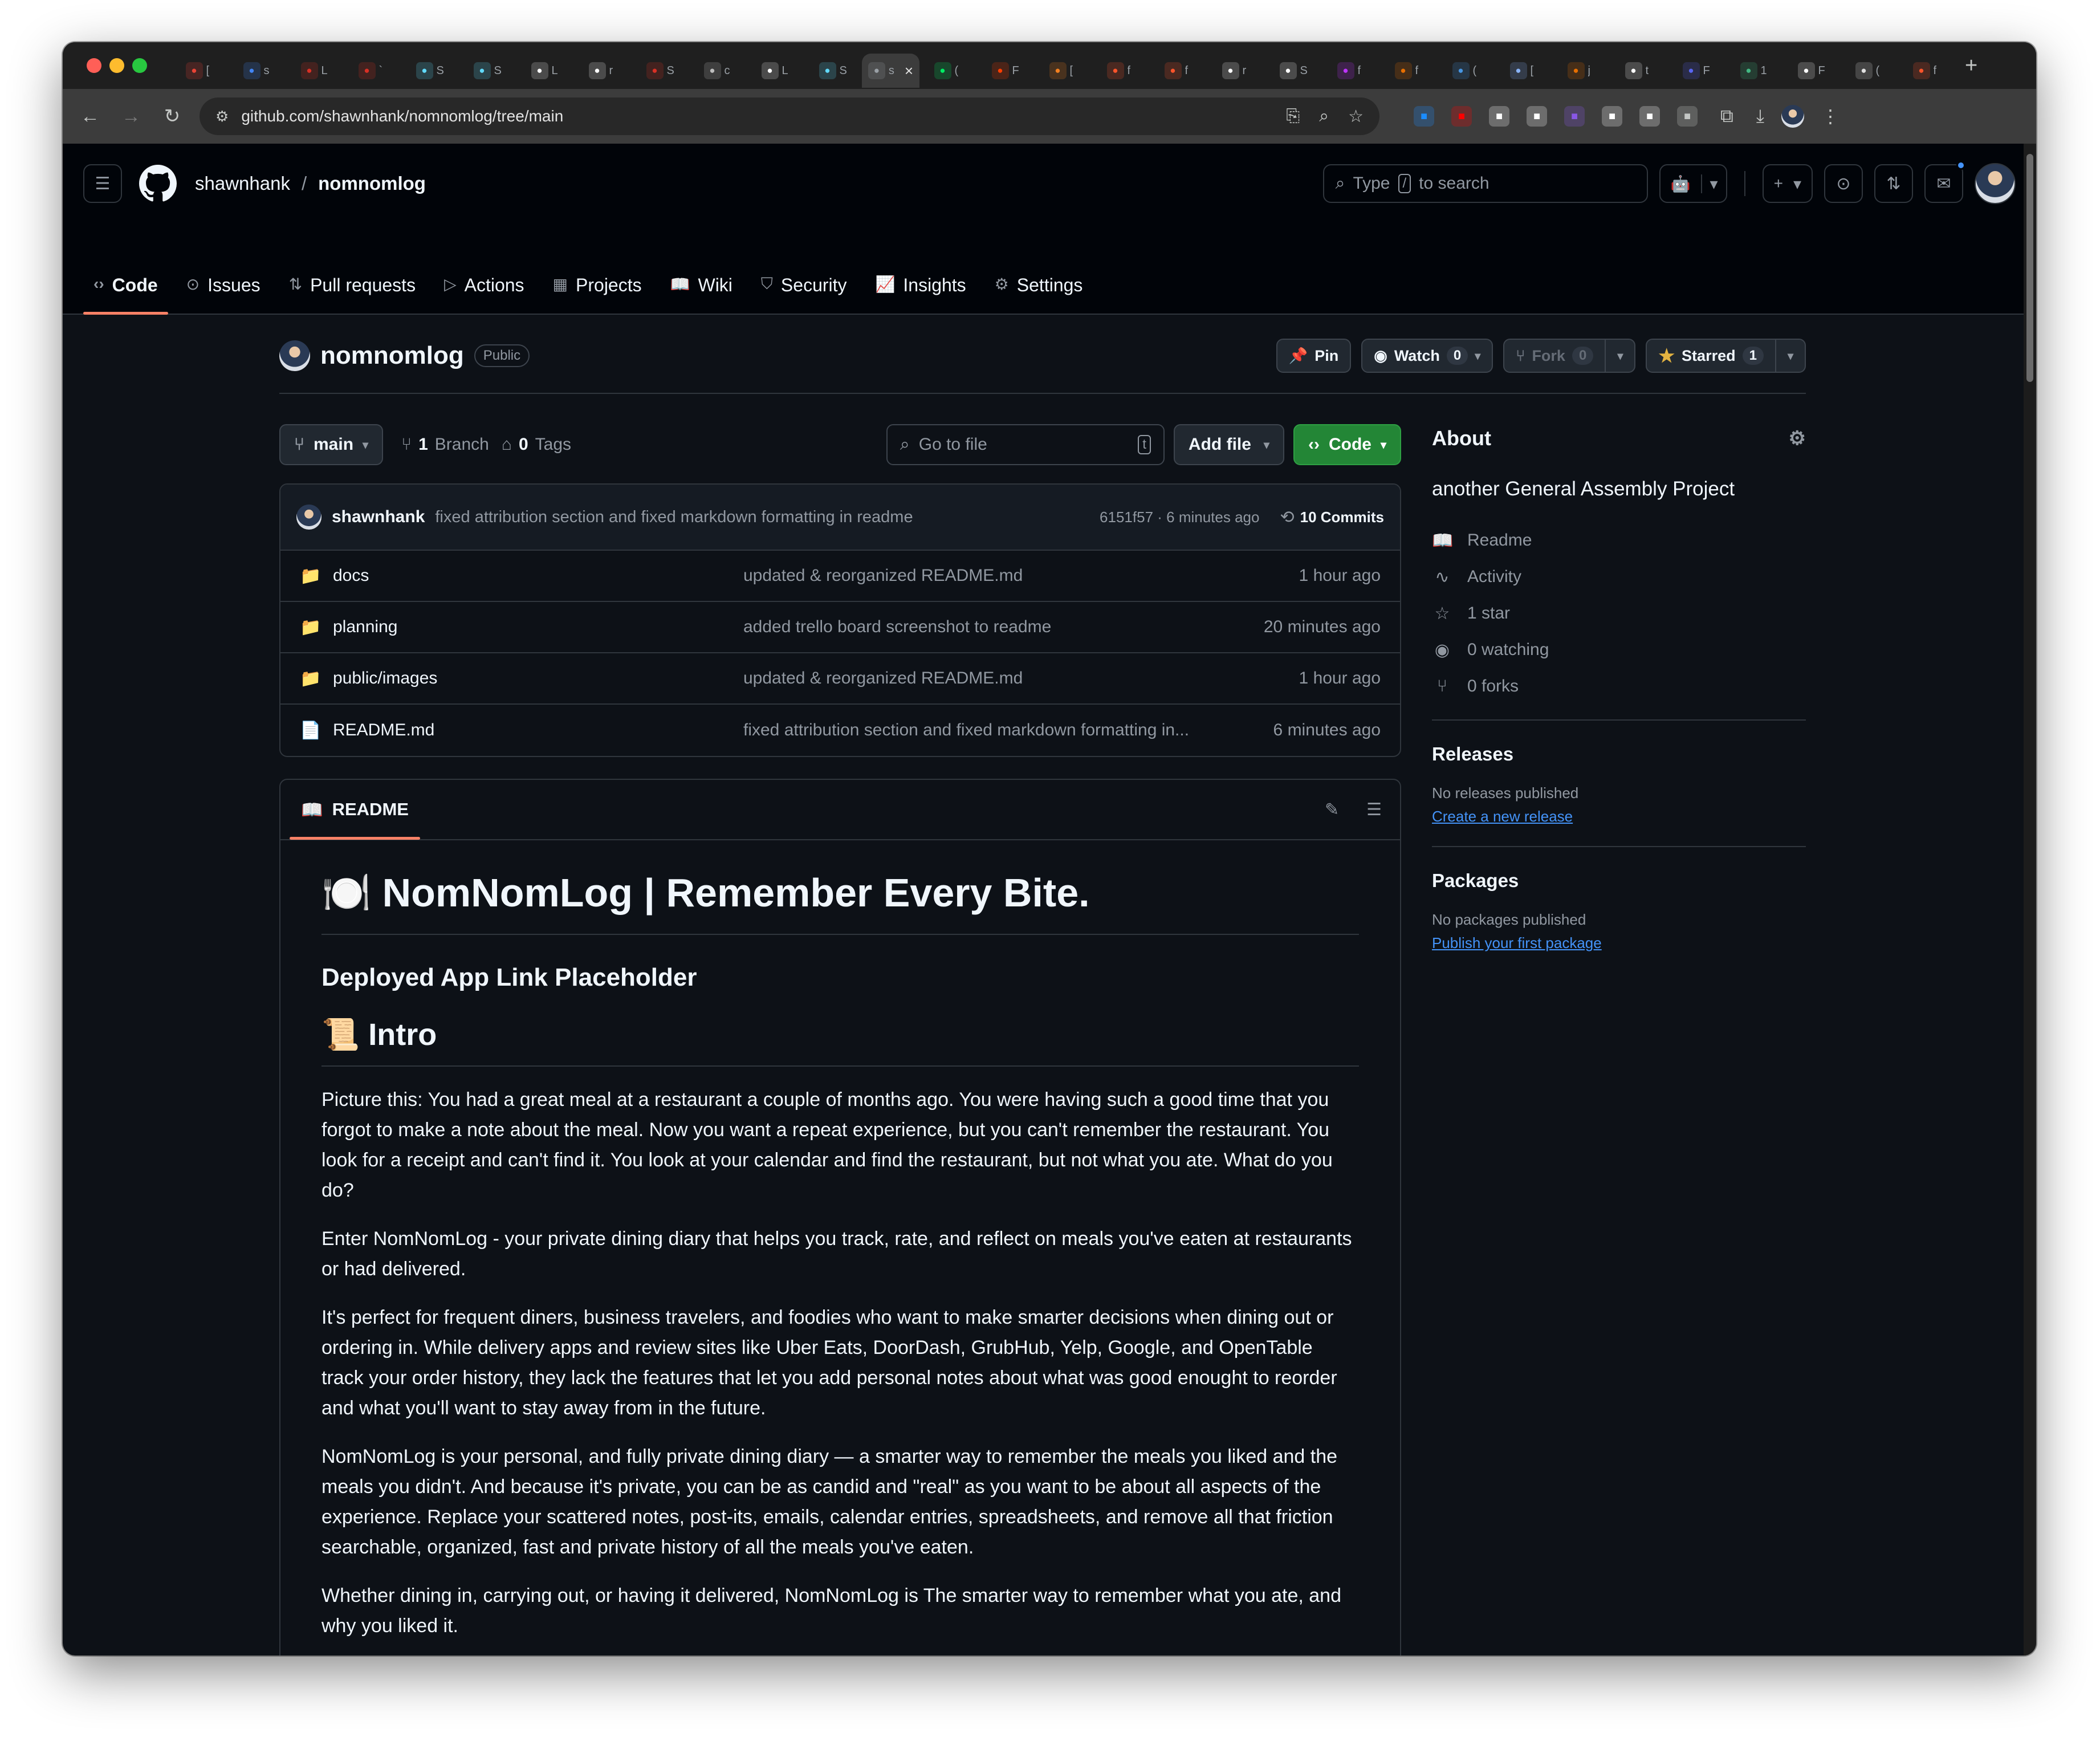 Image resolution: width=2100 pixels, height=1741 pixels. Describe the element at coordinates (94, 65) in the screenshot. I see `close-window-button` at that location.